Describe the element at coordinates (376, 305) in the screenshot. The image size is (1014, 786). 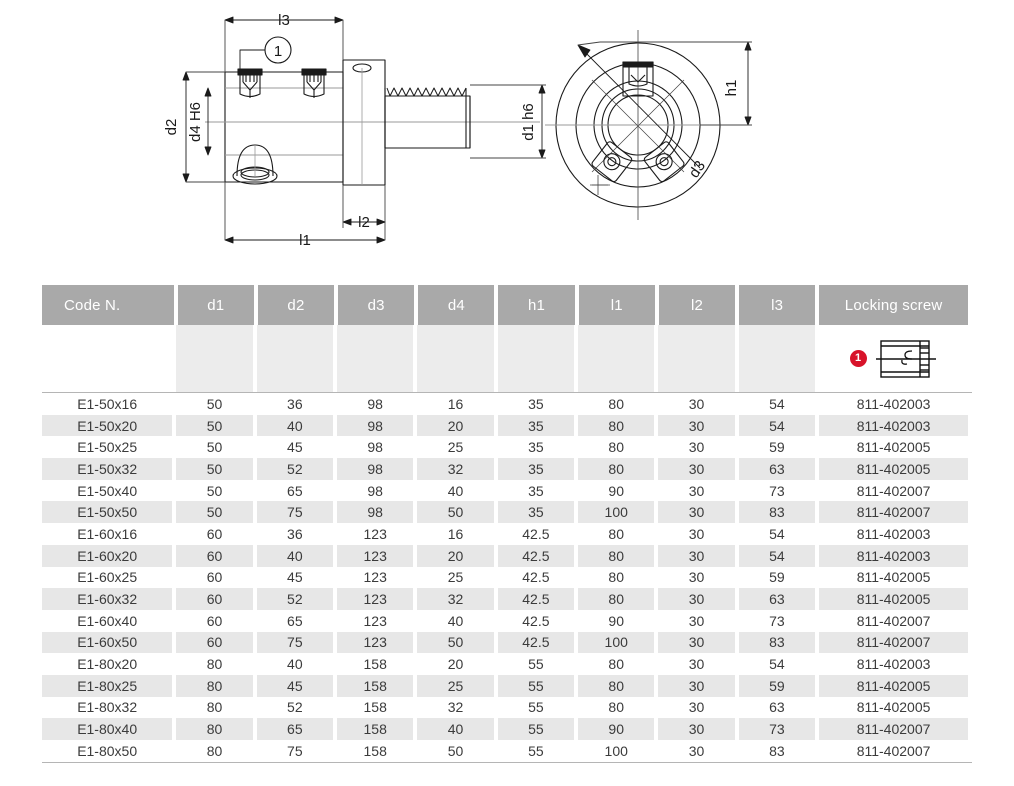
I see `column-header-d3: d3` at that location.